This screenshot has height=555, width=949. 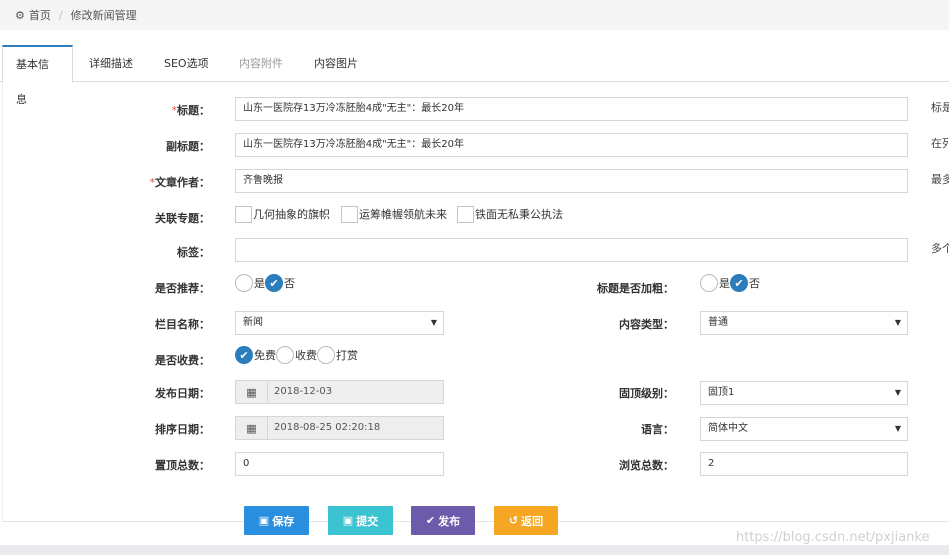 I want to click on check-icon: ✔, so click(x=430, y=520).